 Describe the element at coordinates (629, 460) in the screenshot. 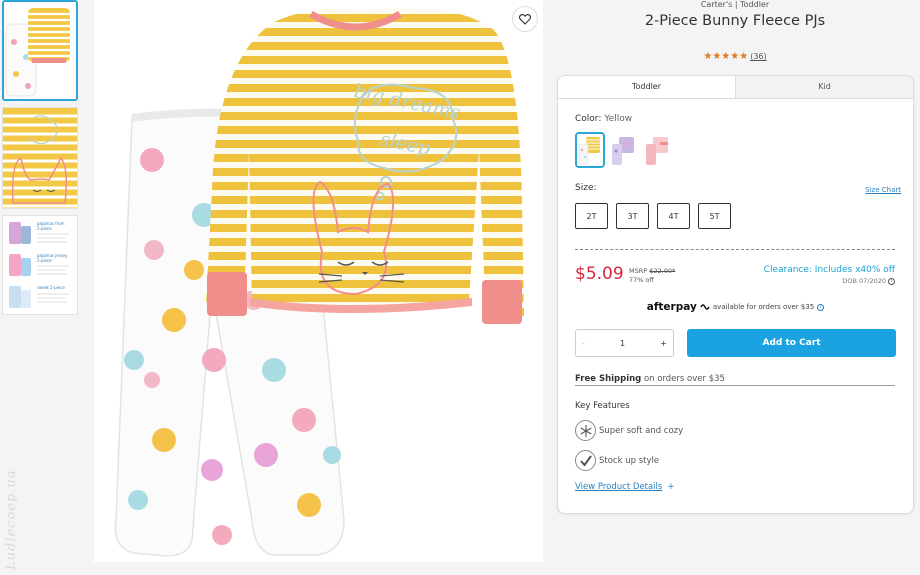

I see `feature-text: Stock up style` at that location.